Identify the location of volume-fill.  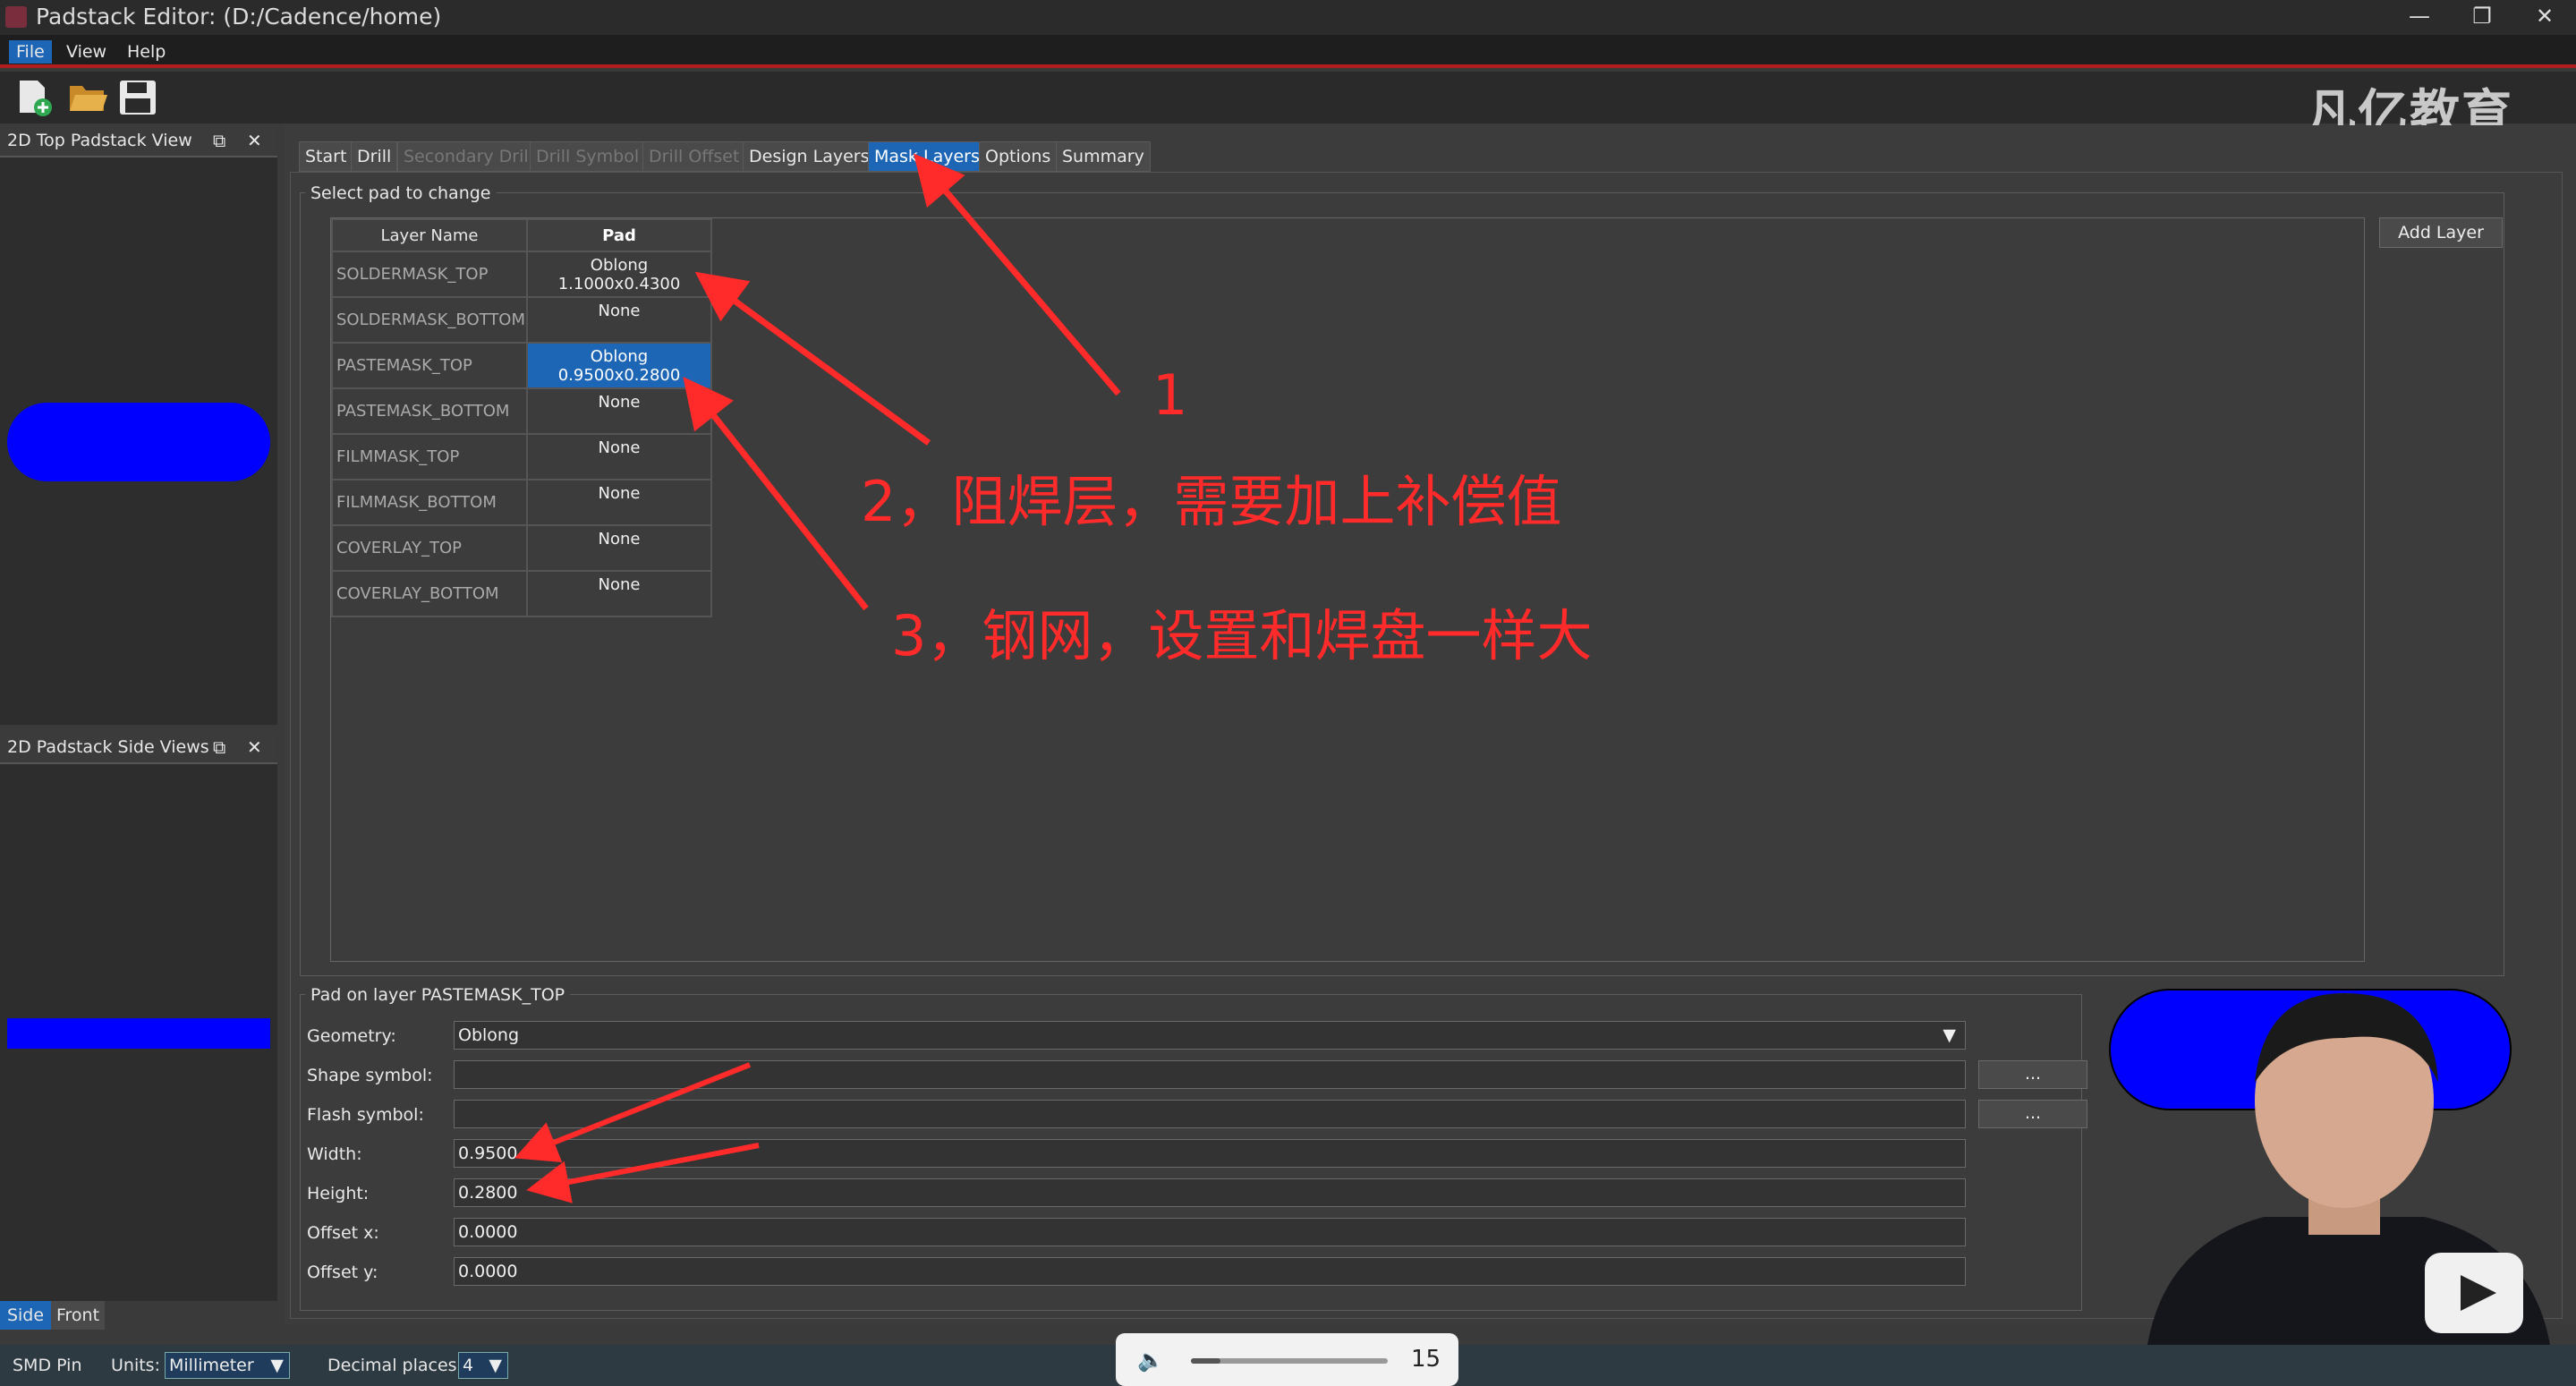
(1205, 1361).